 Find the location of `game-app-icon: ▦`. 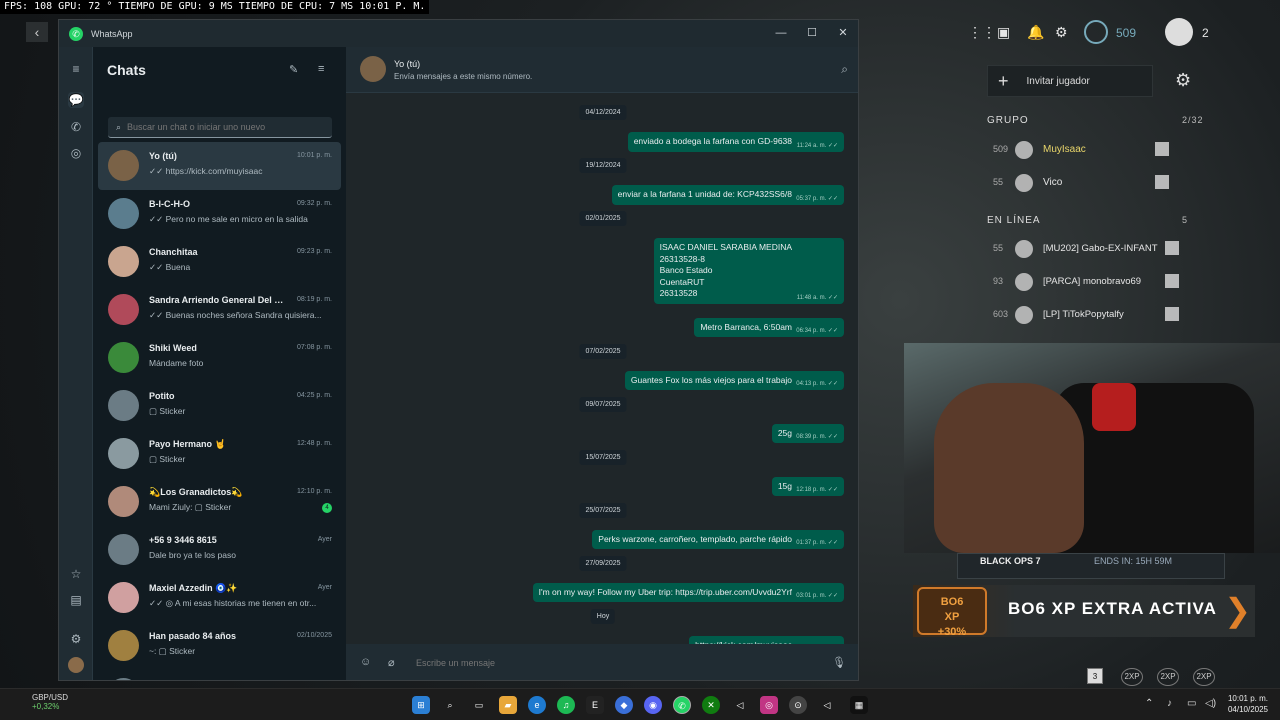

game-app-icon: ▦ is located at coordinates (859, 705).